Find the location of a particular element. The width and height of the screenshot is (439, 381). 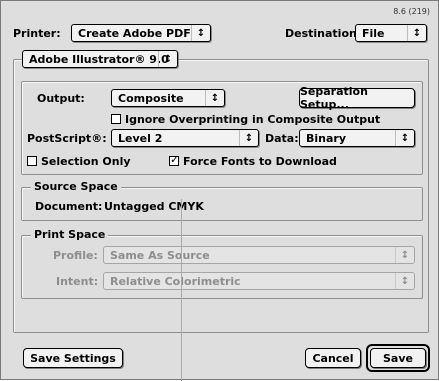

panel-popup: Adobe Illustrator® 9.0 ↕ is located at coordinates (100, 59).